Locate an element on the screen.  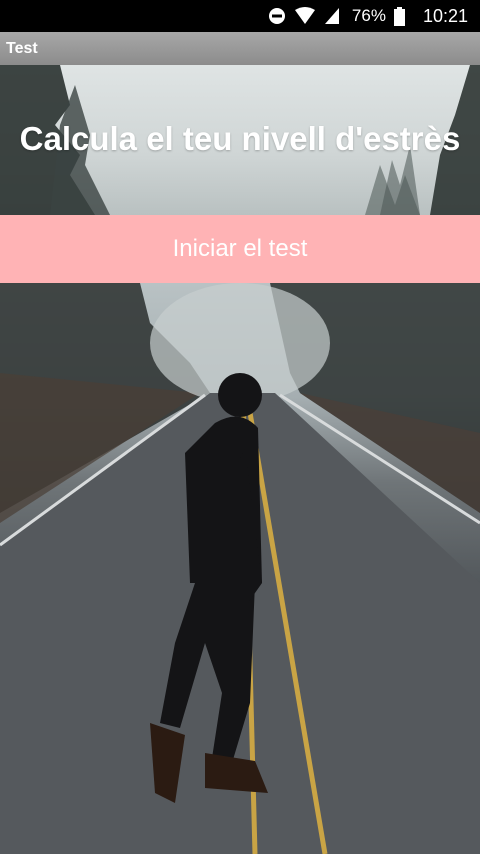
page-title: Calcula el teu nivell d'estrès is located at coordinates (240, 138).